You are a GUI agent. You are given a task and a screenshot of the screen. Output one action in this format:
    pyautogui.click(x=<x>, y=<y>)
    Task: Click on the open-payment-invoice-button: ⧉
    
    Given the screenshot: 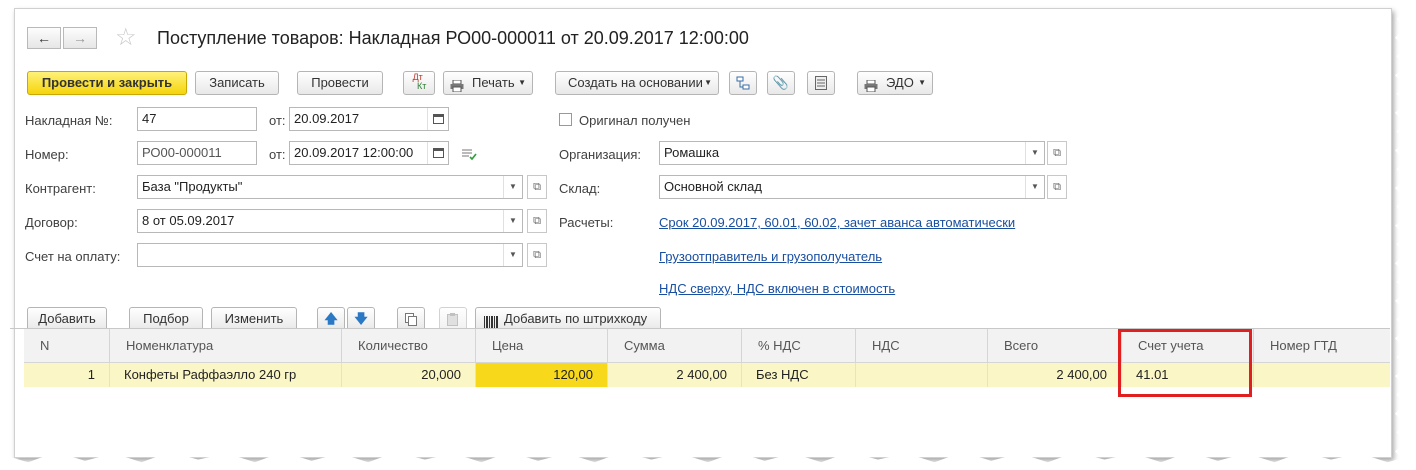 What is the action you would take?
    pyautogui.click(x=537, y=255)
    